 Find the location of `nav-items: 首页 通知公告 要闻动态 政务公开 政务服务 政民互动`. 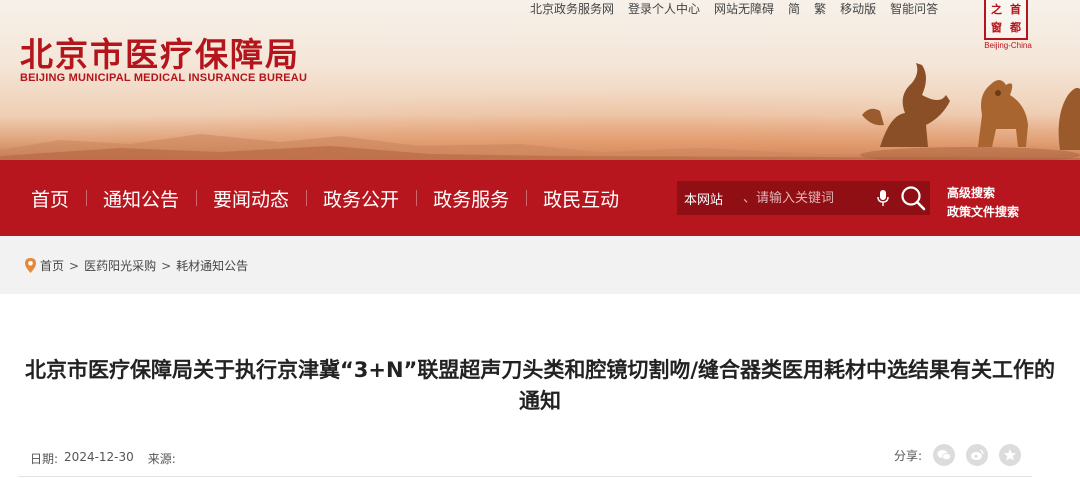

nav-items: 首页 通知公告 要闻动态 政务公开 政务服务 政民互动 is located at coordinates (325, 198).